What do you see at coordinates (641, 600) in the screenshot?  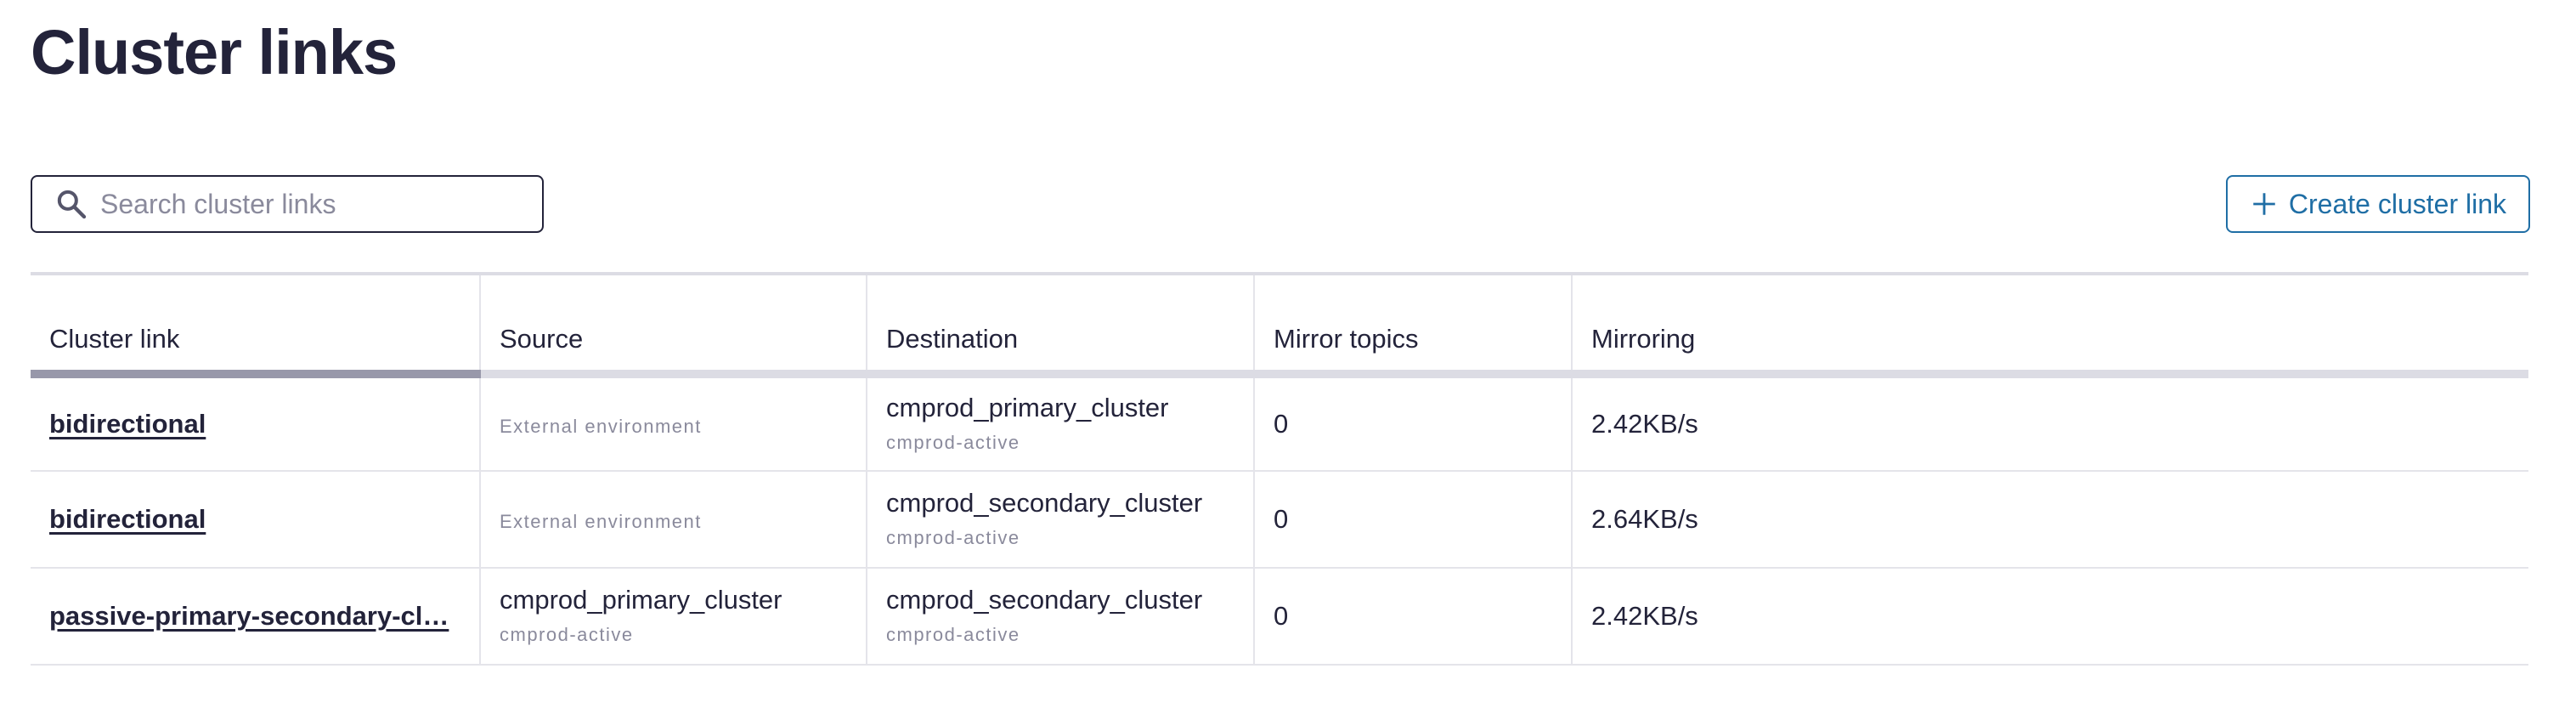 I see `source-name: cmprod_primary_cluster` at bounding box center [641, 600].